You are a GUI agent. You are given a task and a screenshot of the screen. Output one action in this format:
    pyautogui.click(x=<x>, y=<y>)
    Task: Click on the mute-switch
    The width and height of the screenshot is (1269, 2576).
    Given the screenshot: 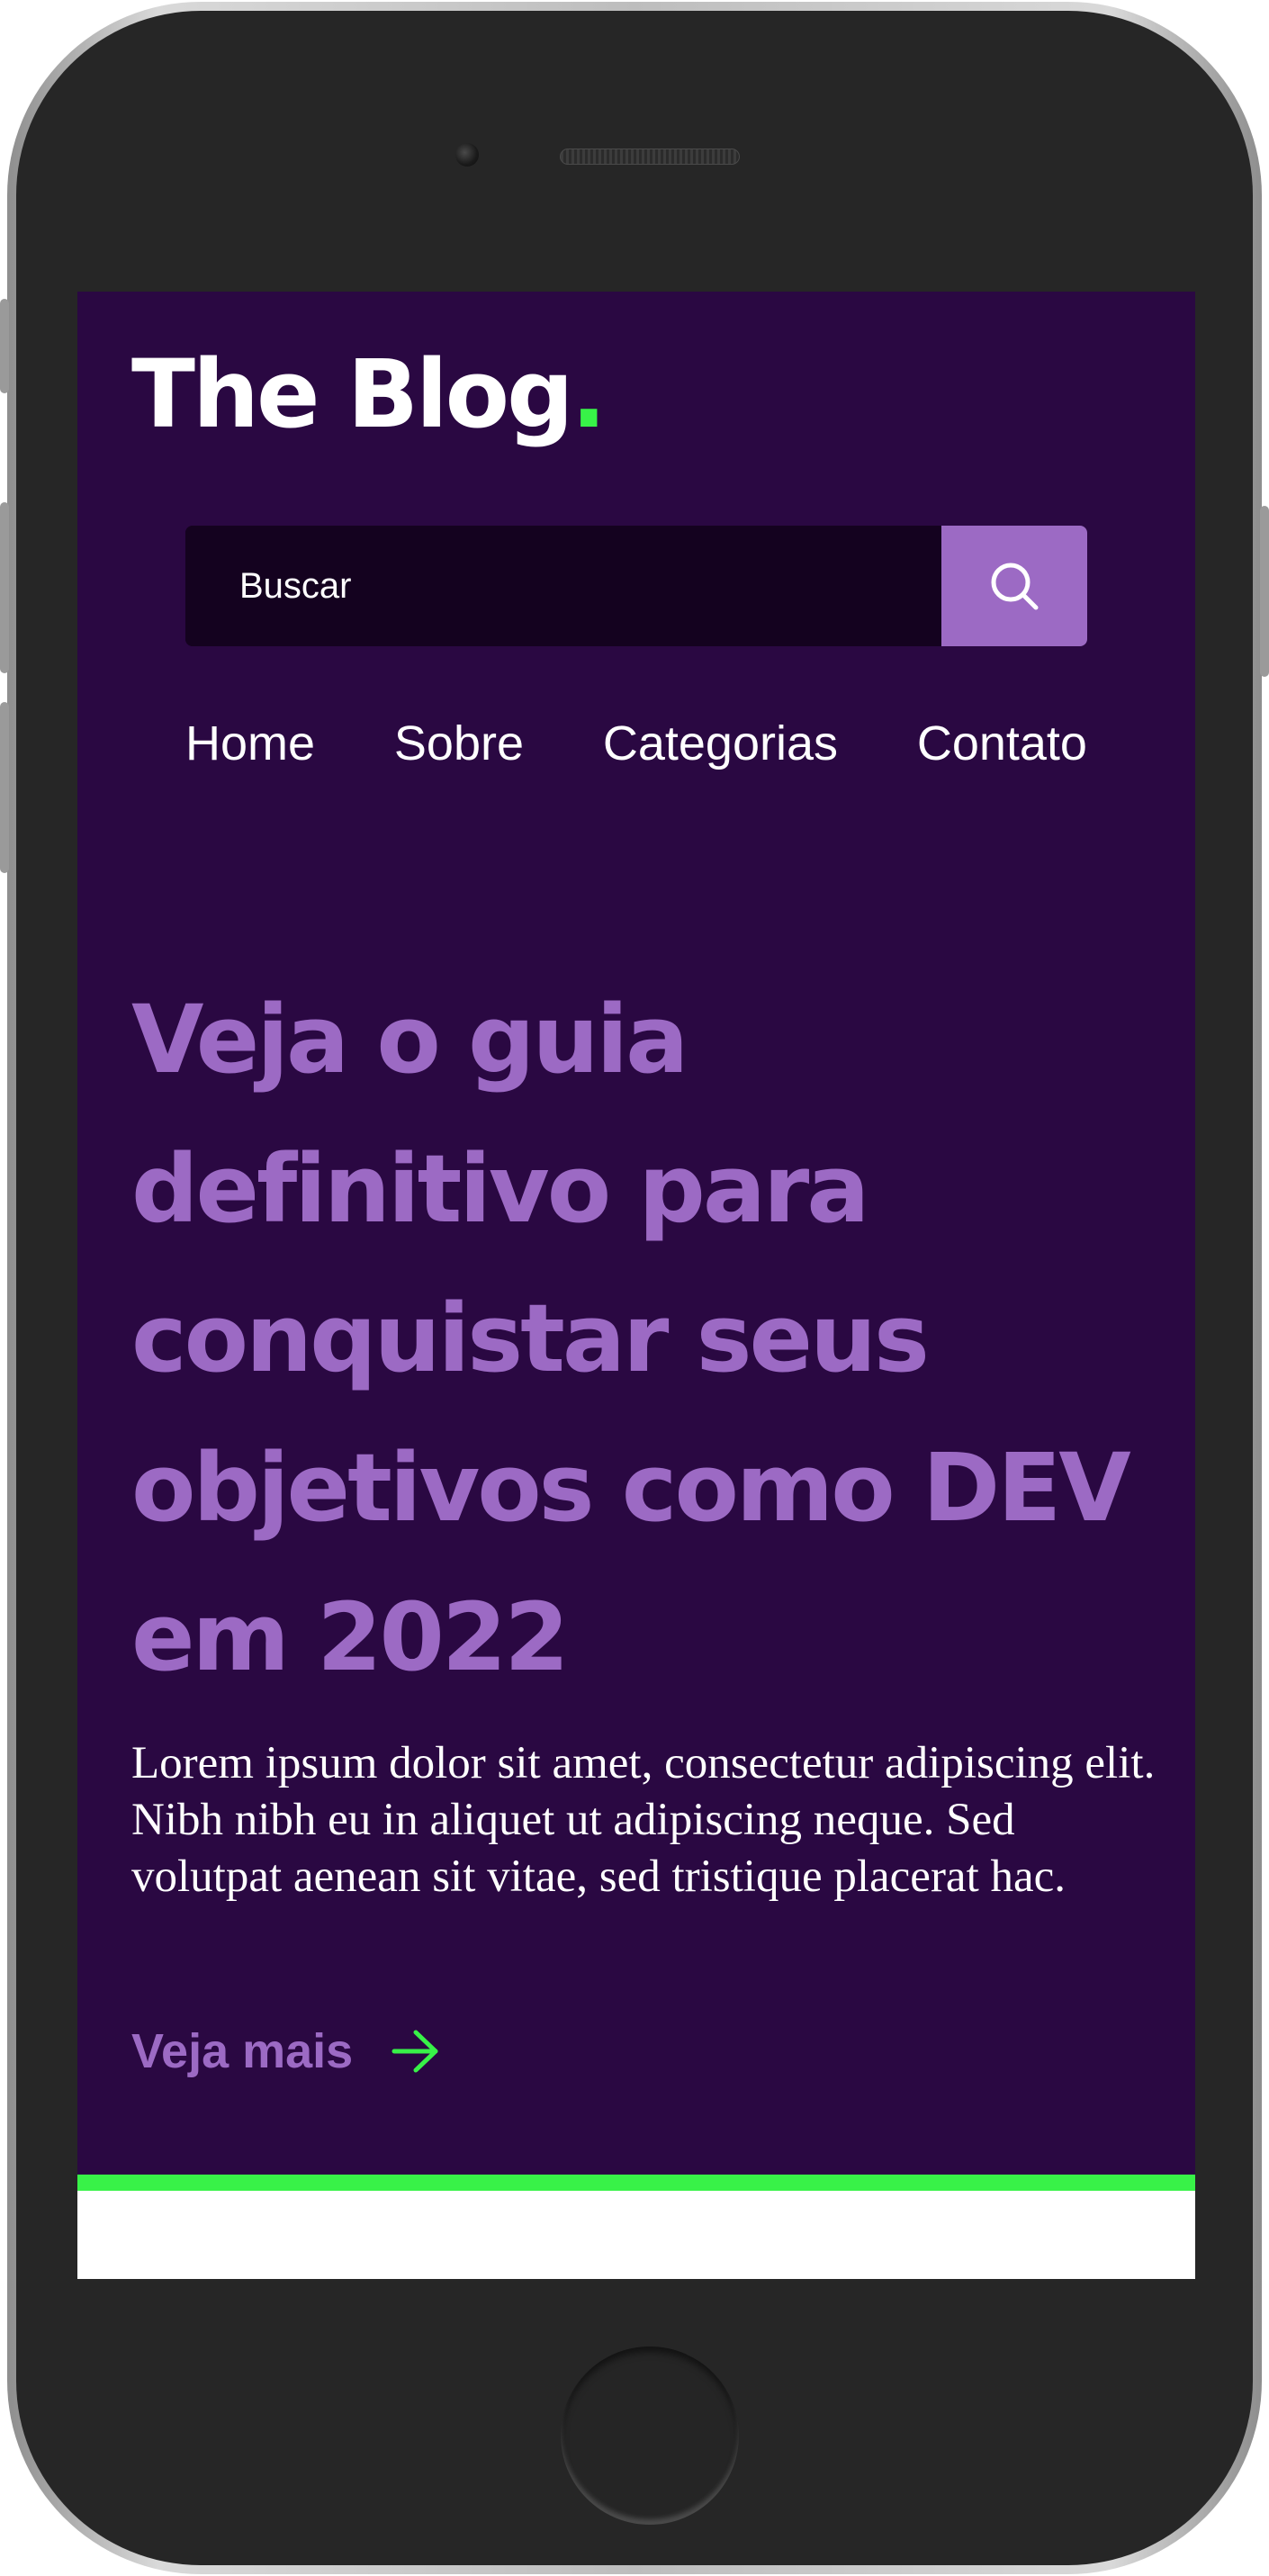 What is the action you would take?
    pyautogui.click(x=4, y=346)
    